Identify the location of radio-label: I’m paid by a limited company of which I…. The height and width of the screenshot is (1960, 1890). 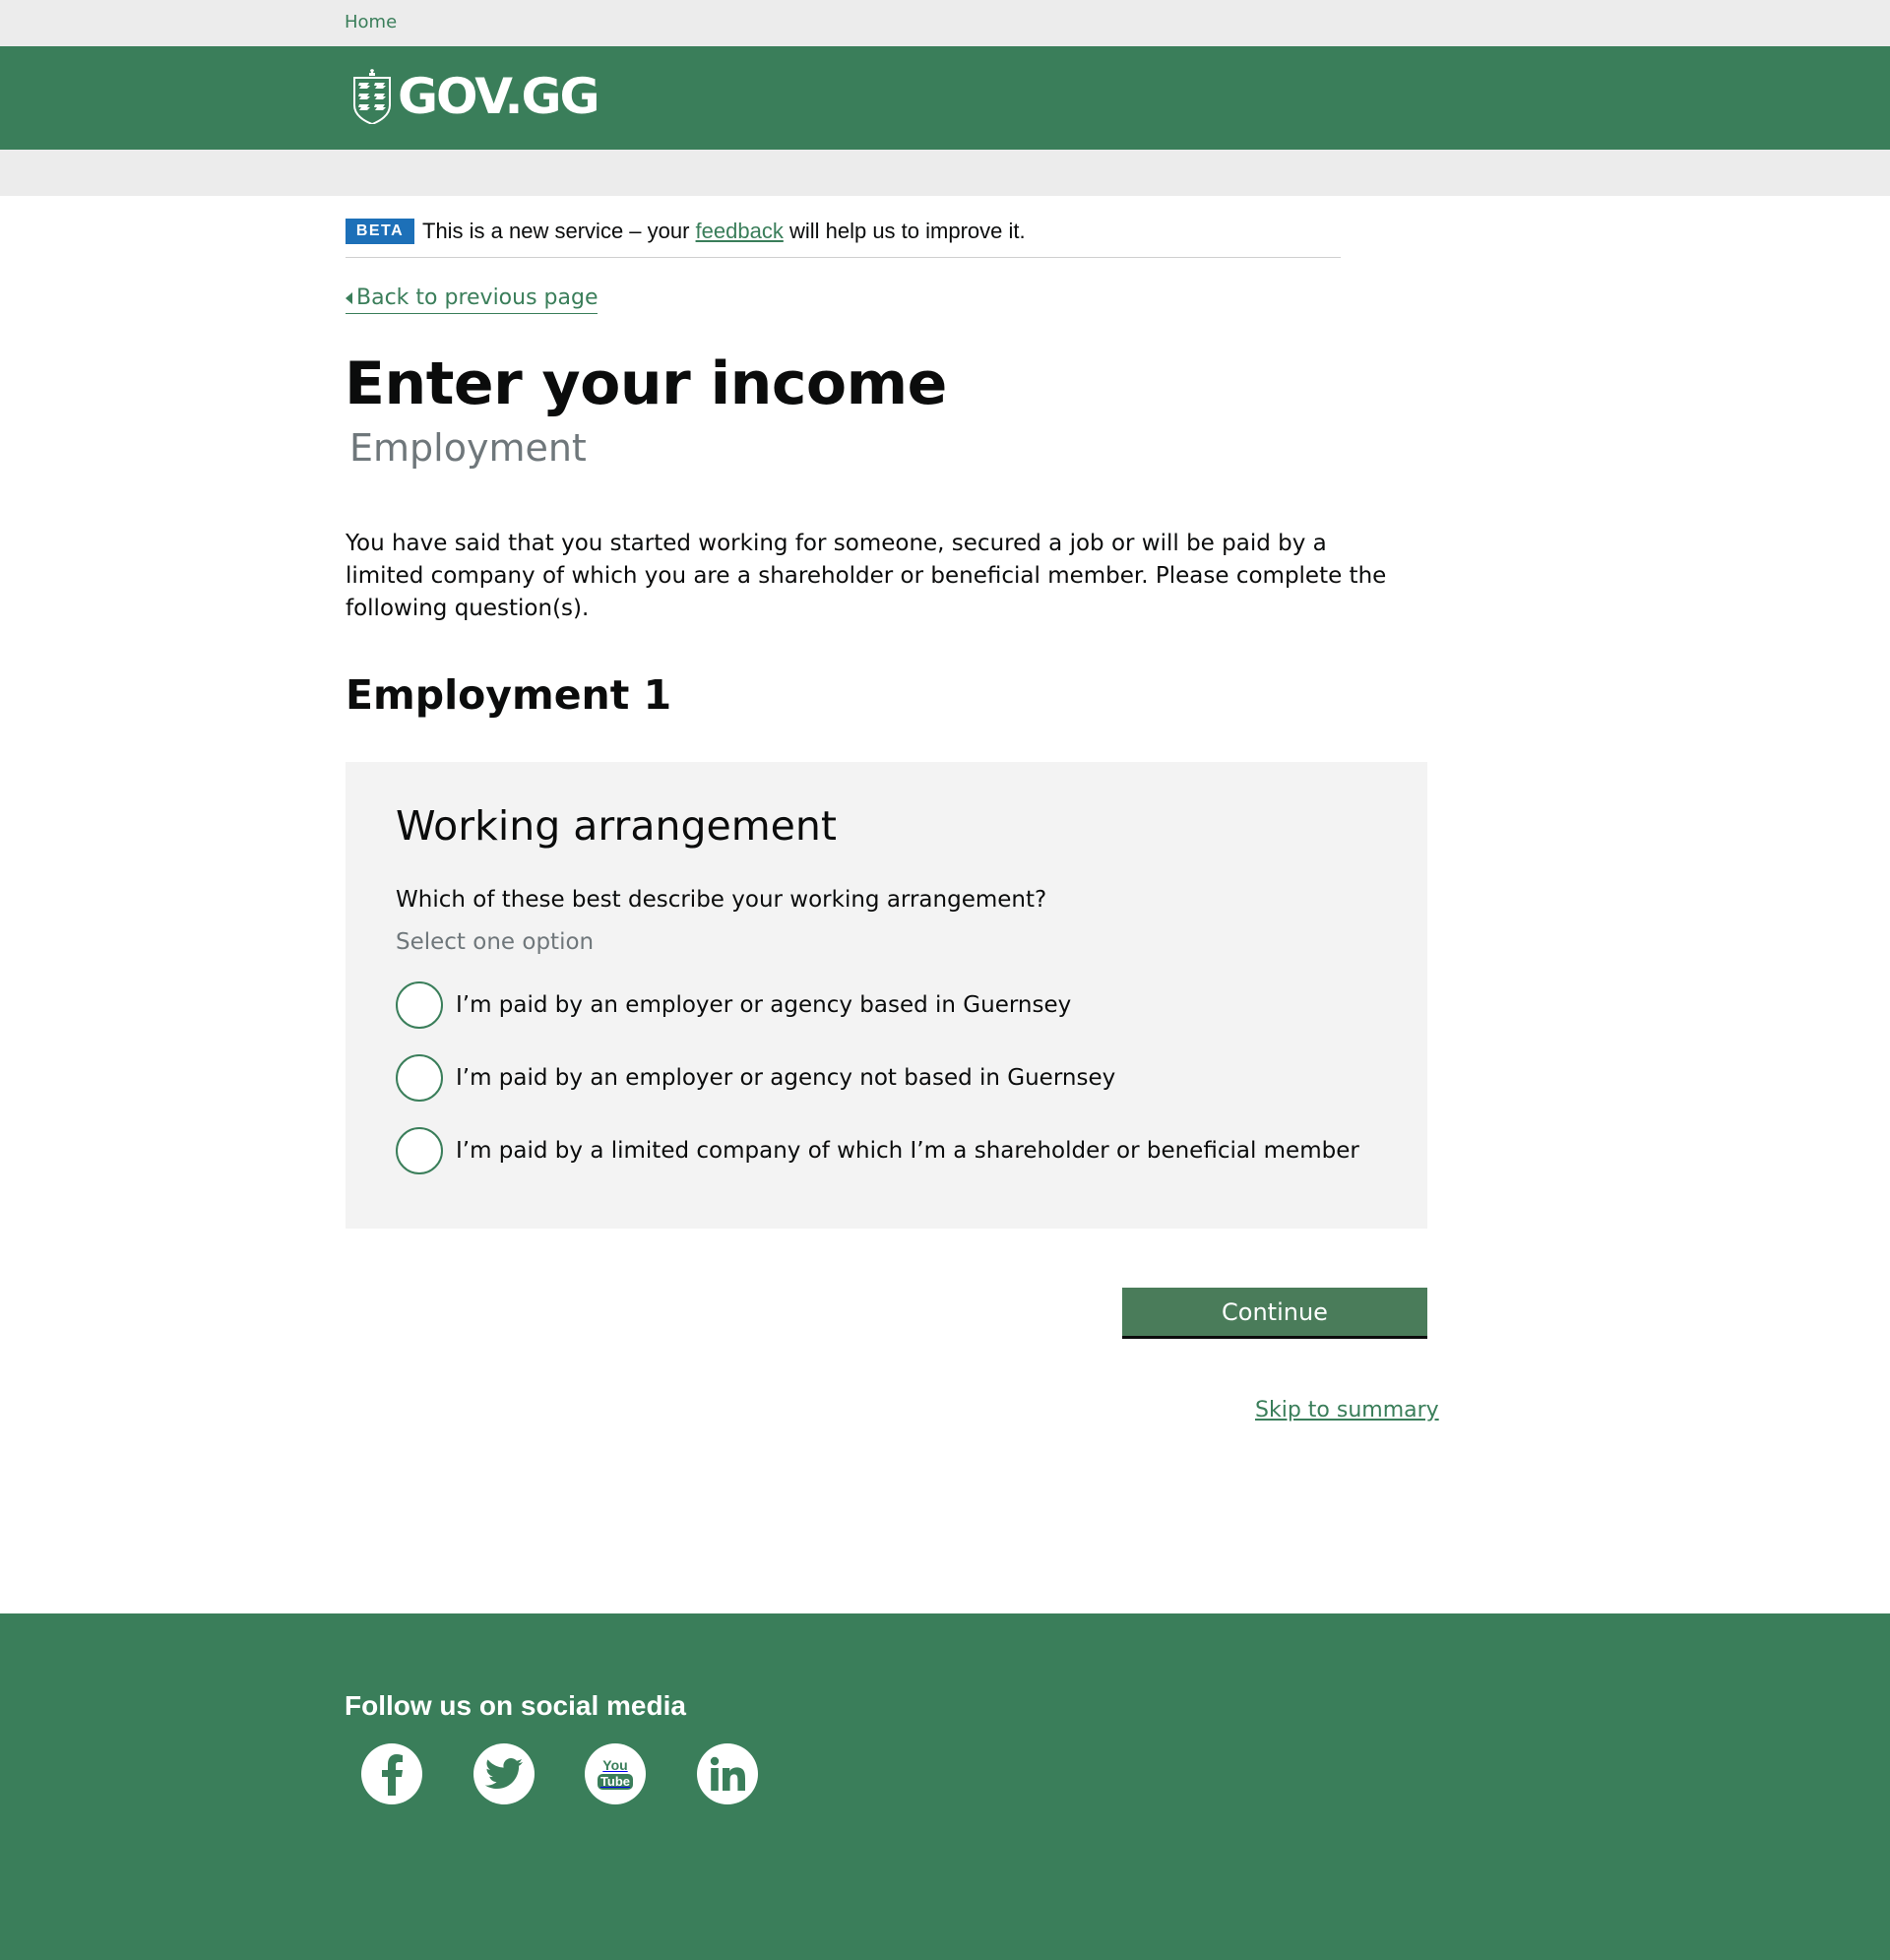
(907, 1151).